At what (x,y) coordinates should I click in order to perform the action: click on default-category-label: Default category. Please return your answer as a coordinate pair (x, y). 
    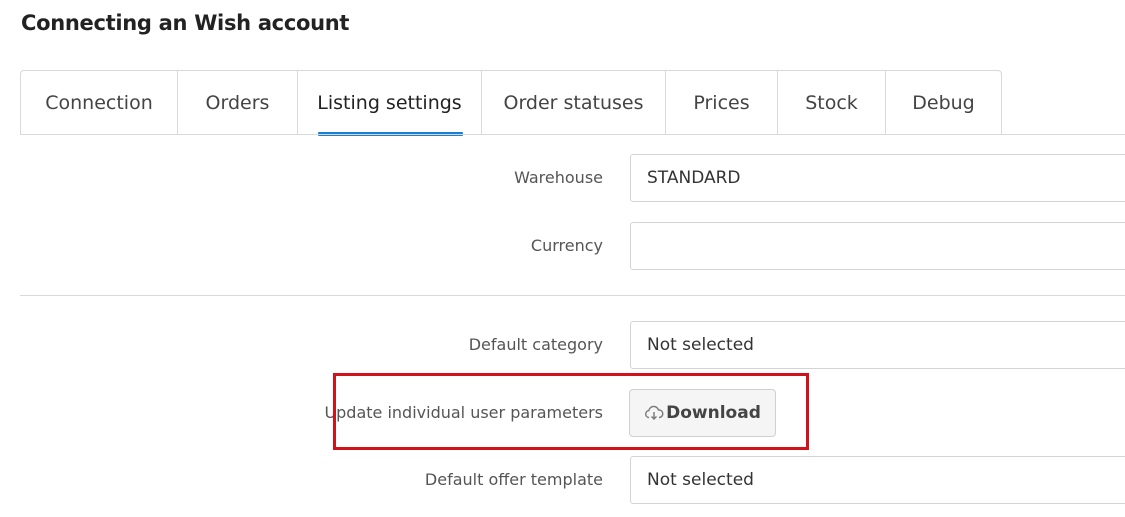
    Looking at the image, I should click on (535, 344).